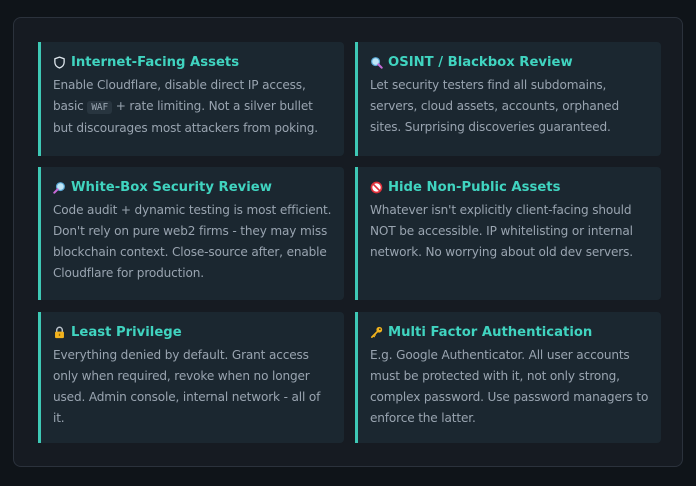 This screenshot has width=696, height=486. I want to click on card-title-row: Hide Non-Public Assets, so click(509, 187).